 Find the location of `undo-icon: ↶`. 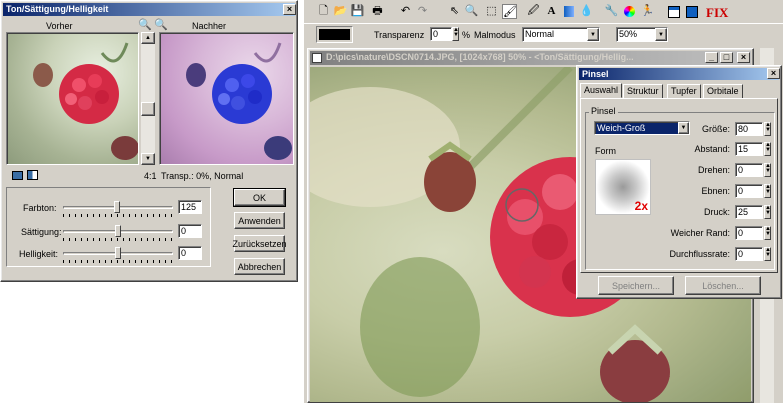

undo-icon: ↶ is located at coordinates (405, 11).